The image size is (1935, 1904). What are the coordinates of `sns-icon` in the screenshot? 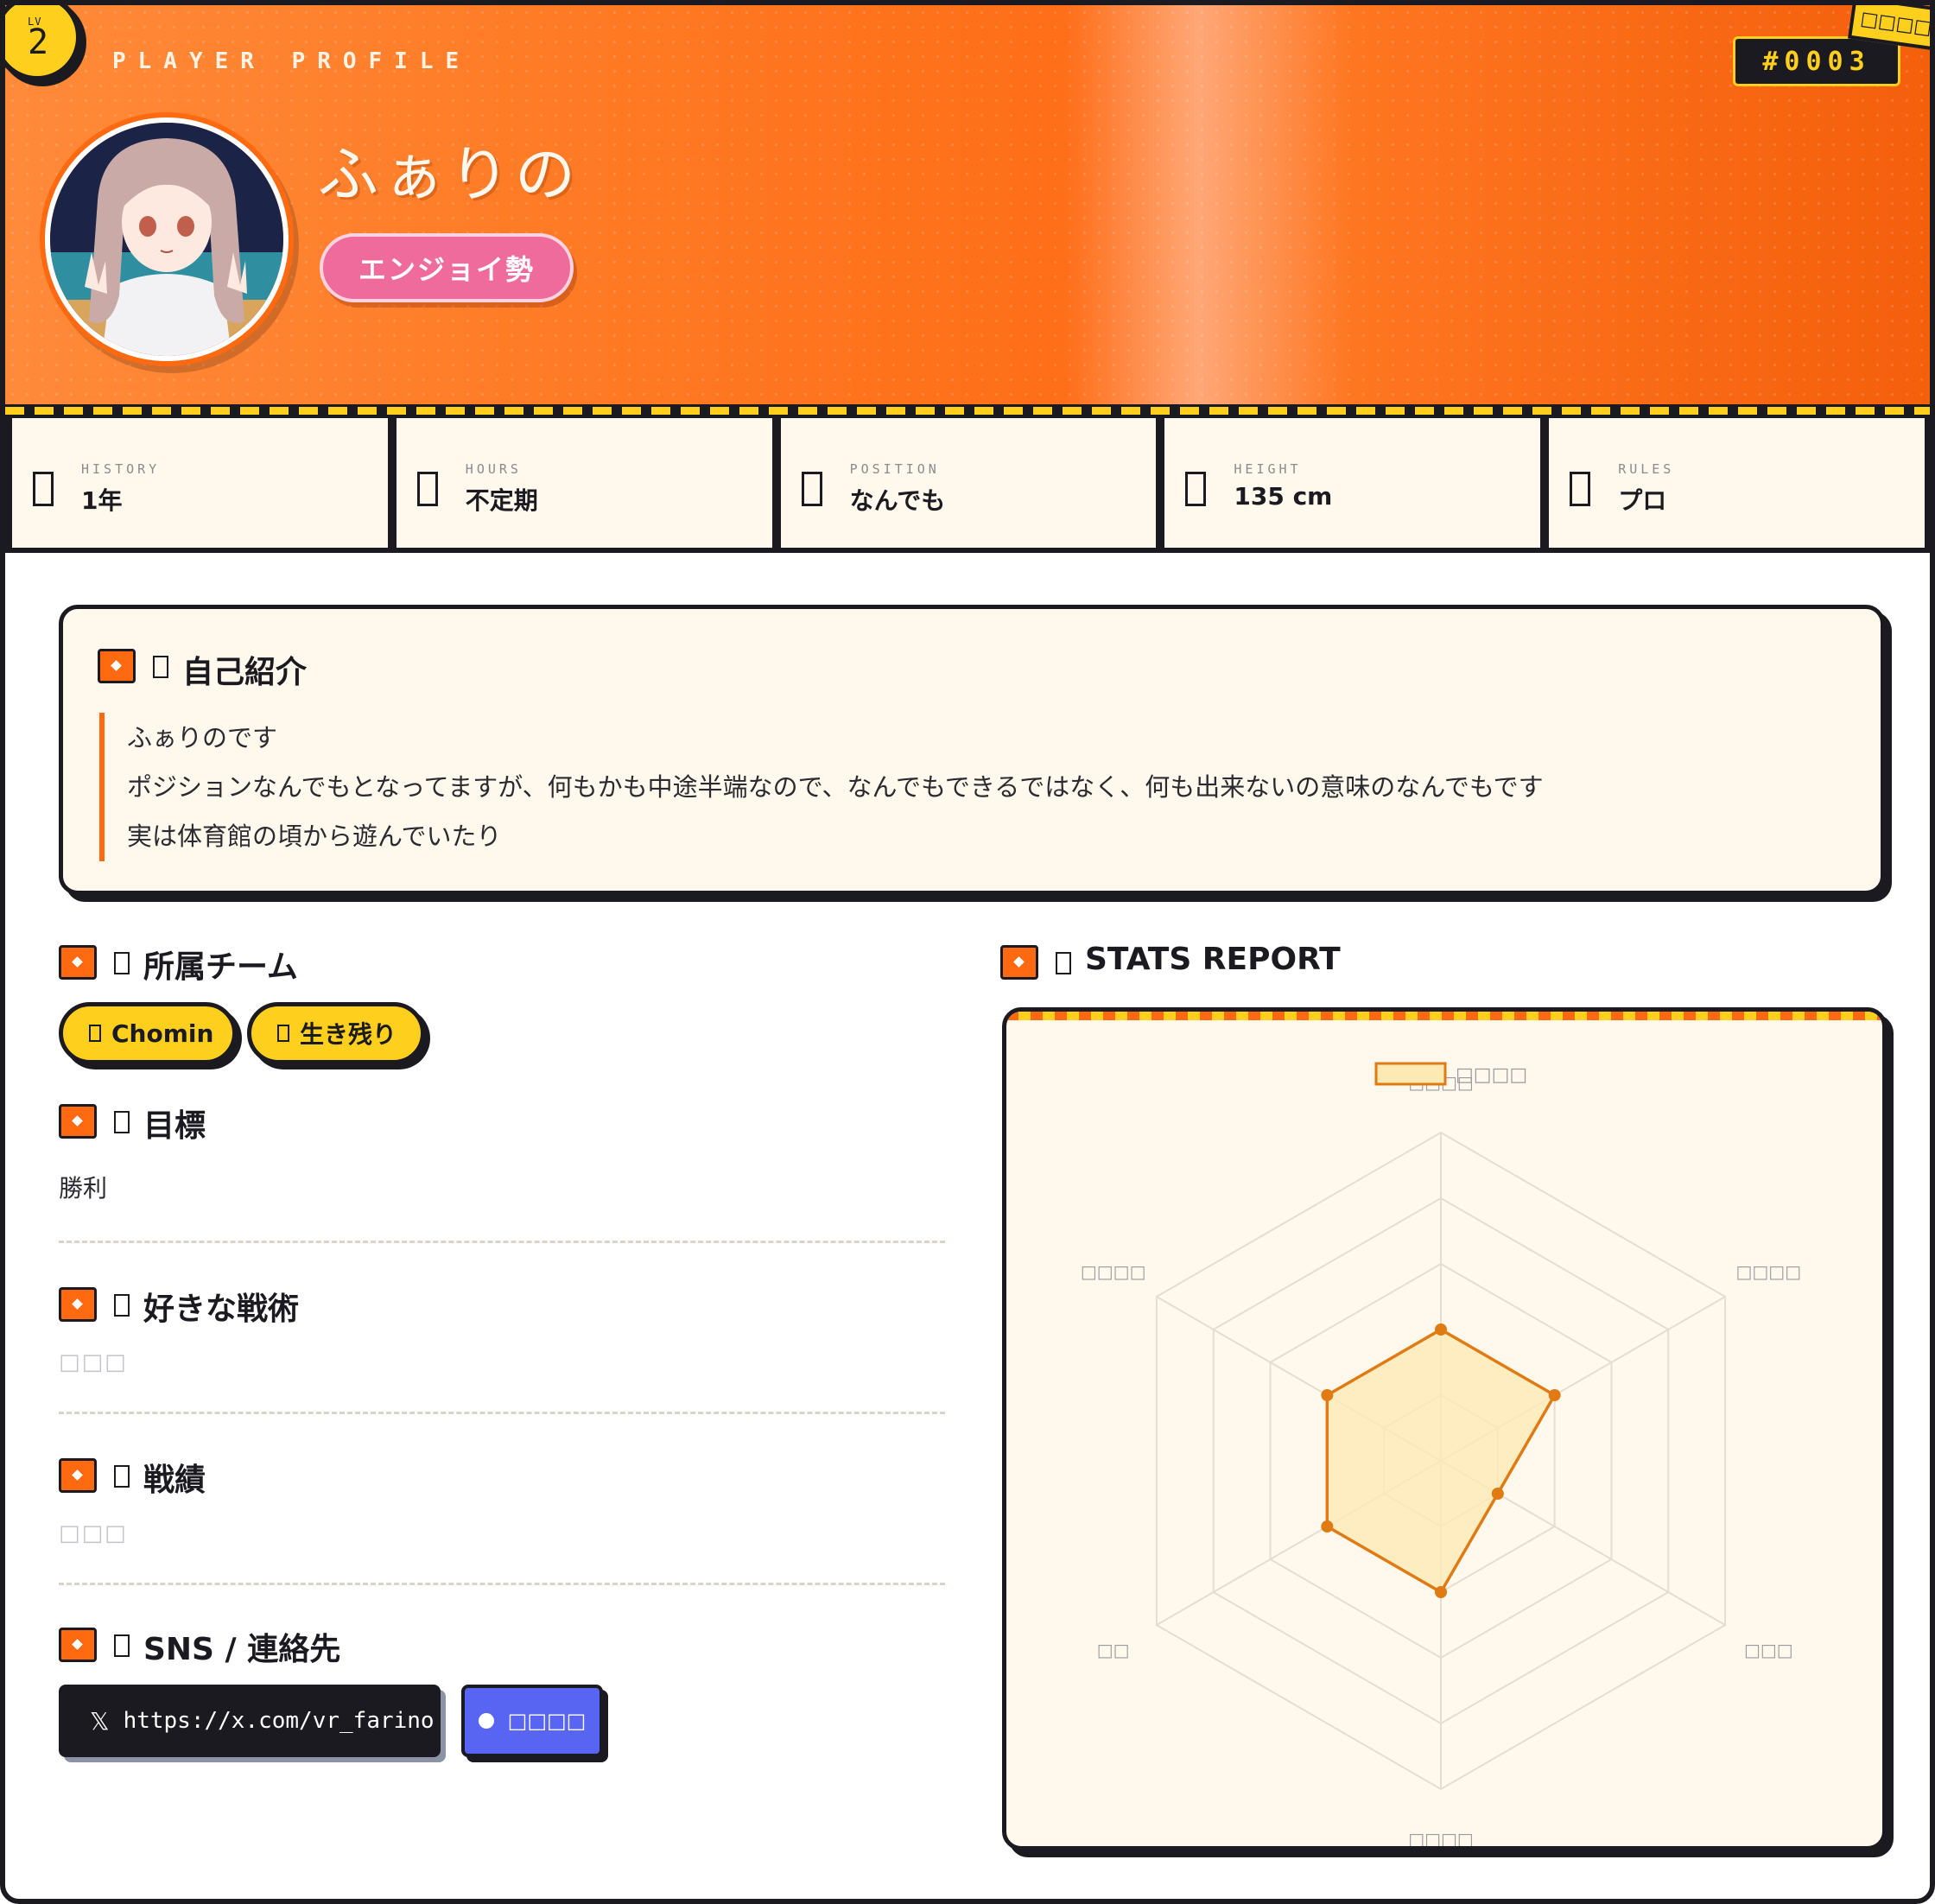 It's located at (122, 1646).